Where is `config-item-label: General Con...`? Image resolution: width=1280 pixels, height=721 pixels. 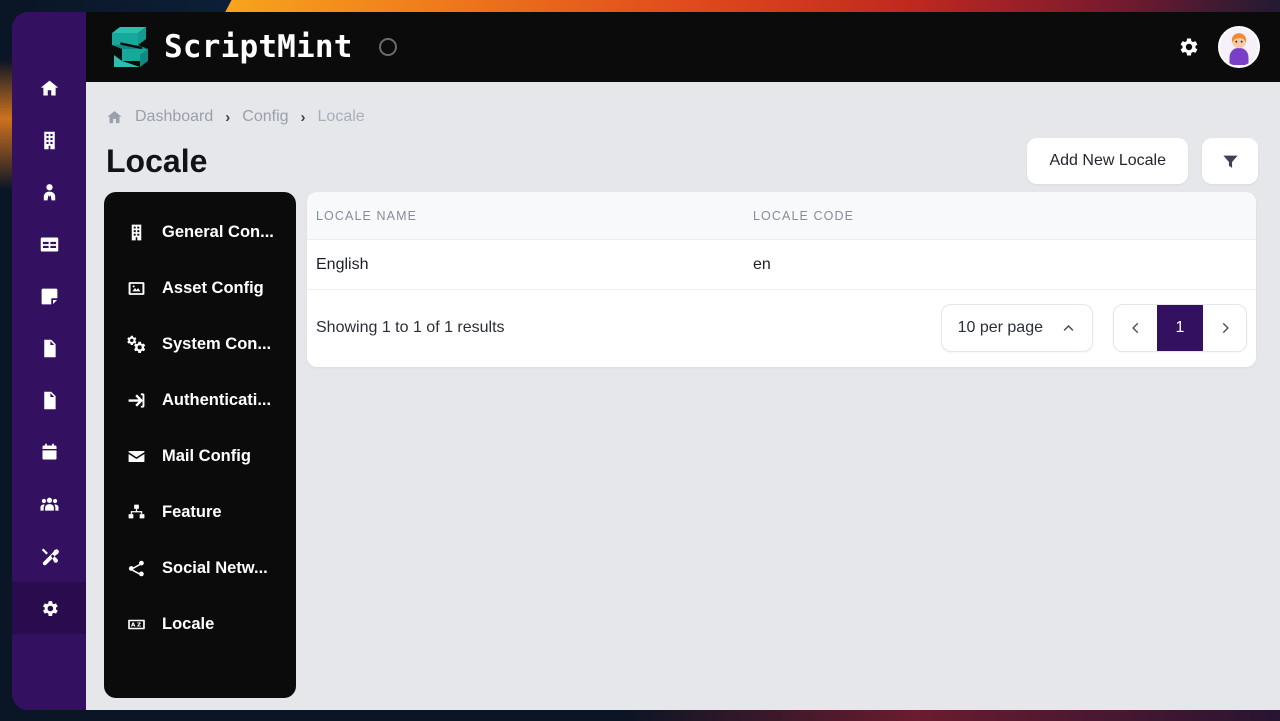
config-item-label: General Con... is located at coordinates (218, 231).